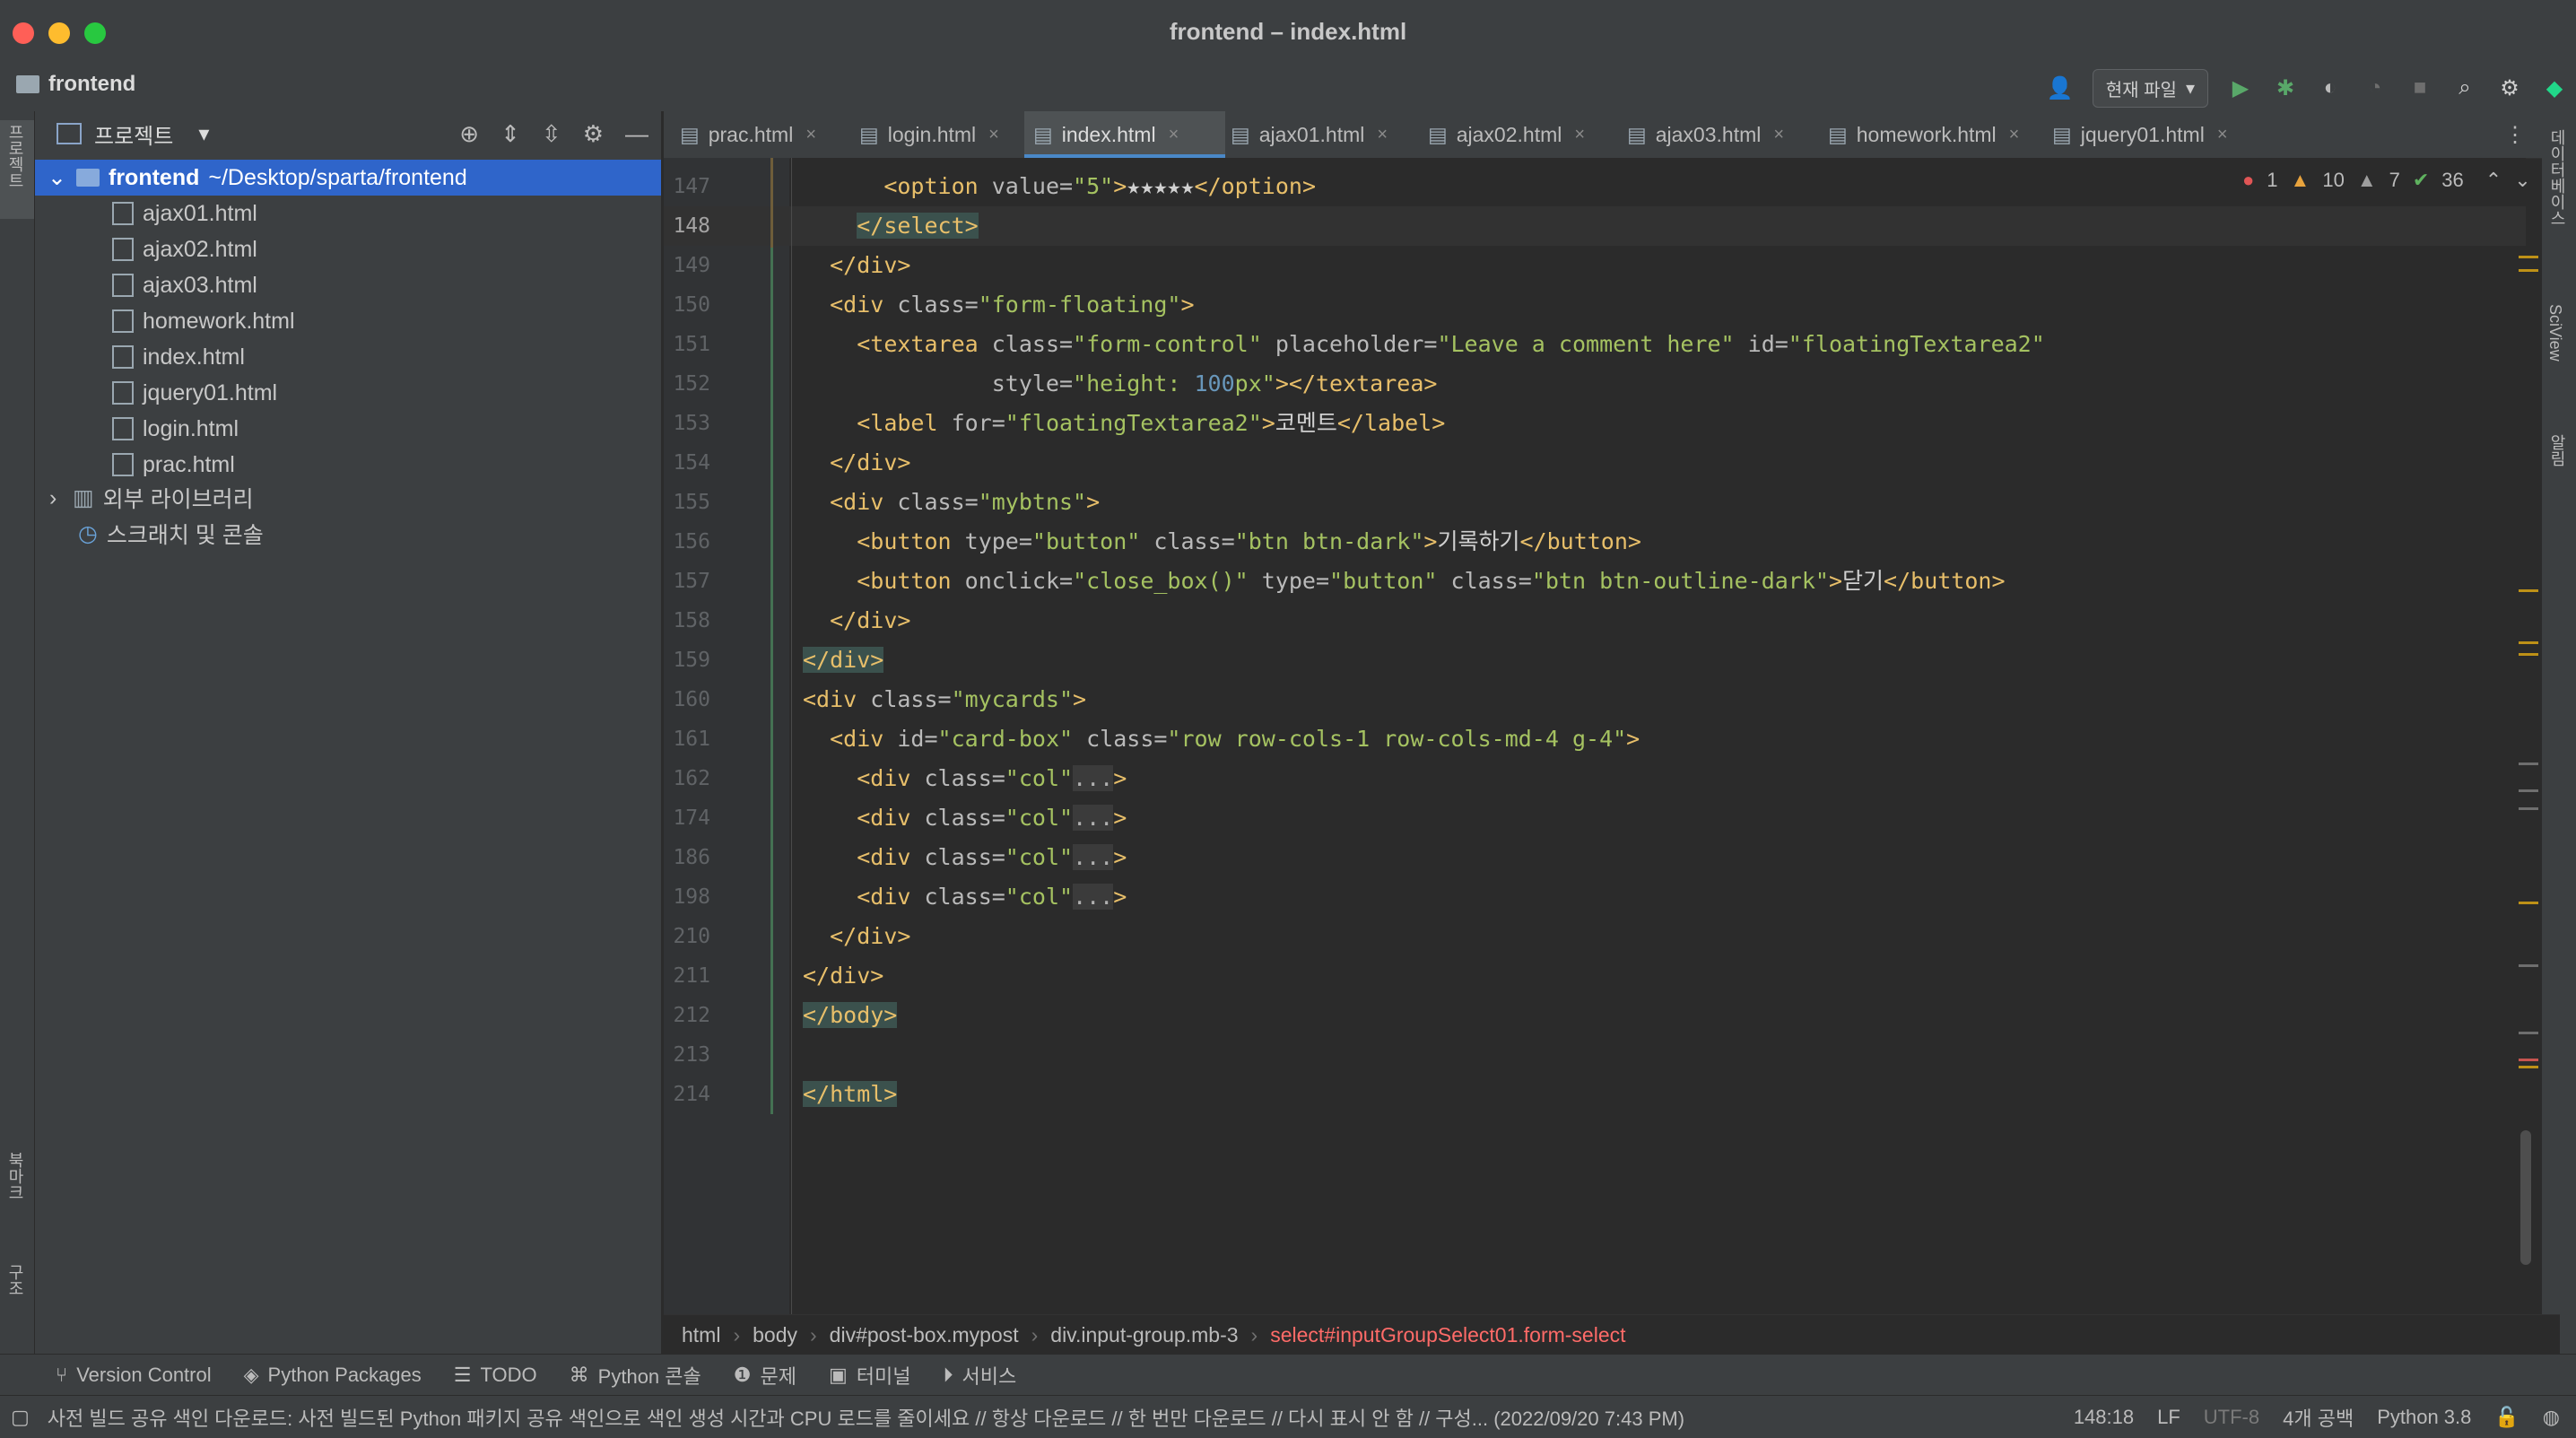  Describe the element at coordinates (635, 1375) in the screenshot. I see `tool-python-console: ⌘ Python 콘솔` at that location.